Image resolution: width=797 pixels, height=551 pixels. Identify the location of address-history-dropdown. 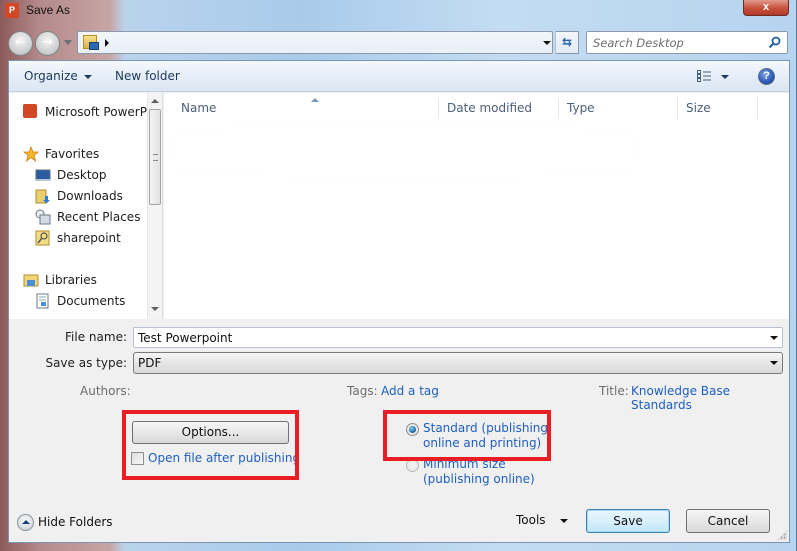
(547, 42).